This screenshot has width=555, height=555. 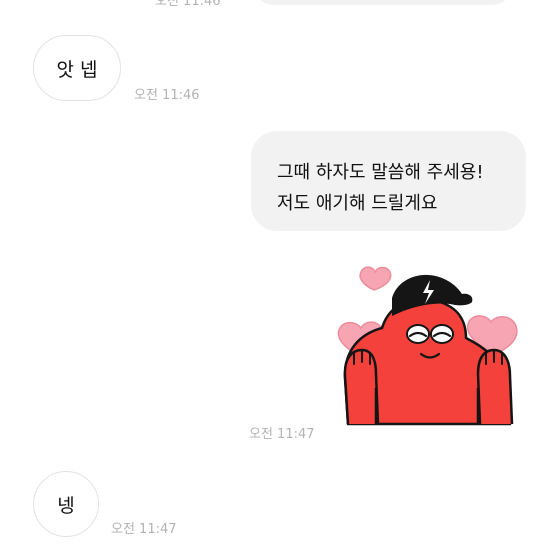 I want to click on previous-outgoing-bubble, so click(x=383, y=2).